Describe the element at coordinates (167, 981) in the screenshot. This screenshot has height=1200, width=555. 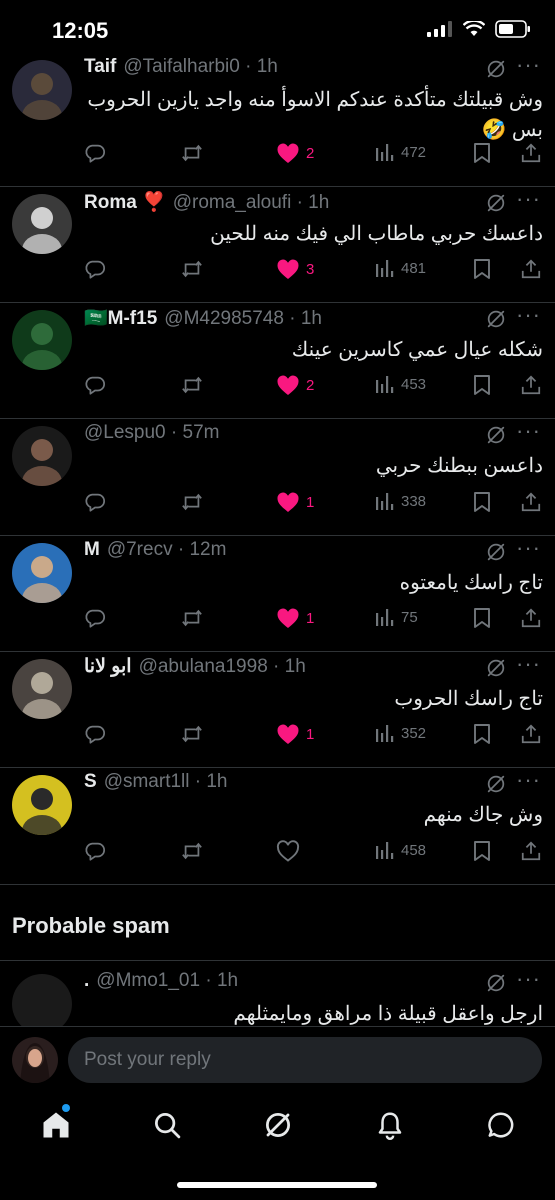
I see `author-handle: @Mmo1_01 · 1h` at that location.